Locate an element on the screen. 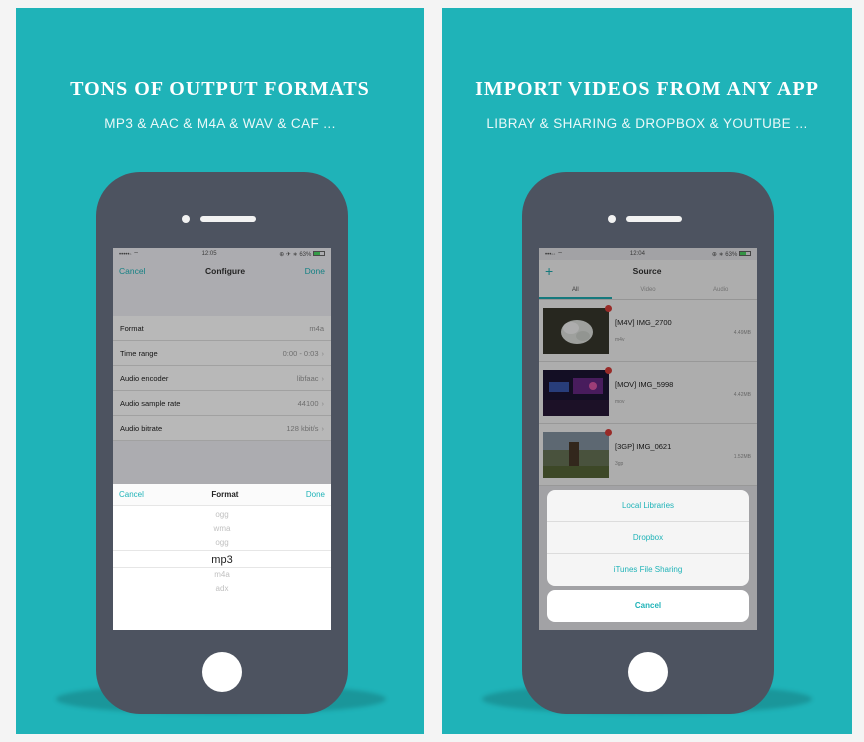 The width and height of the screenshot is (864, 742). status-time: 12:05 is located at coordinates (209, 254).